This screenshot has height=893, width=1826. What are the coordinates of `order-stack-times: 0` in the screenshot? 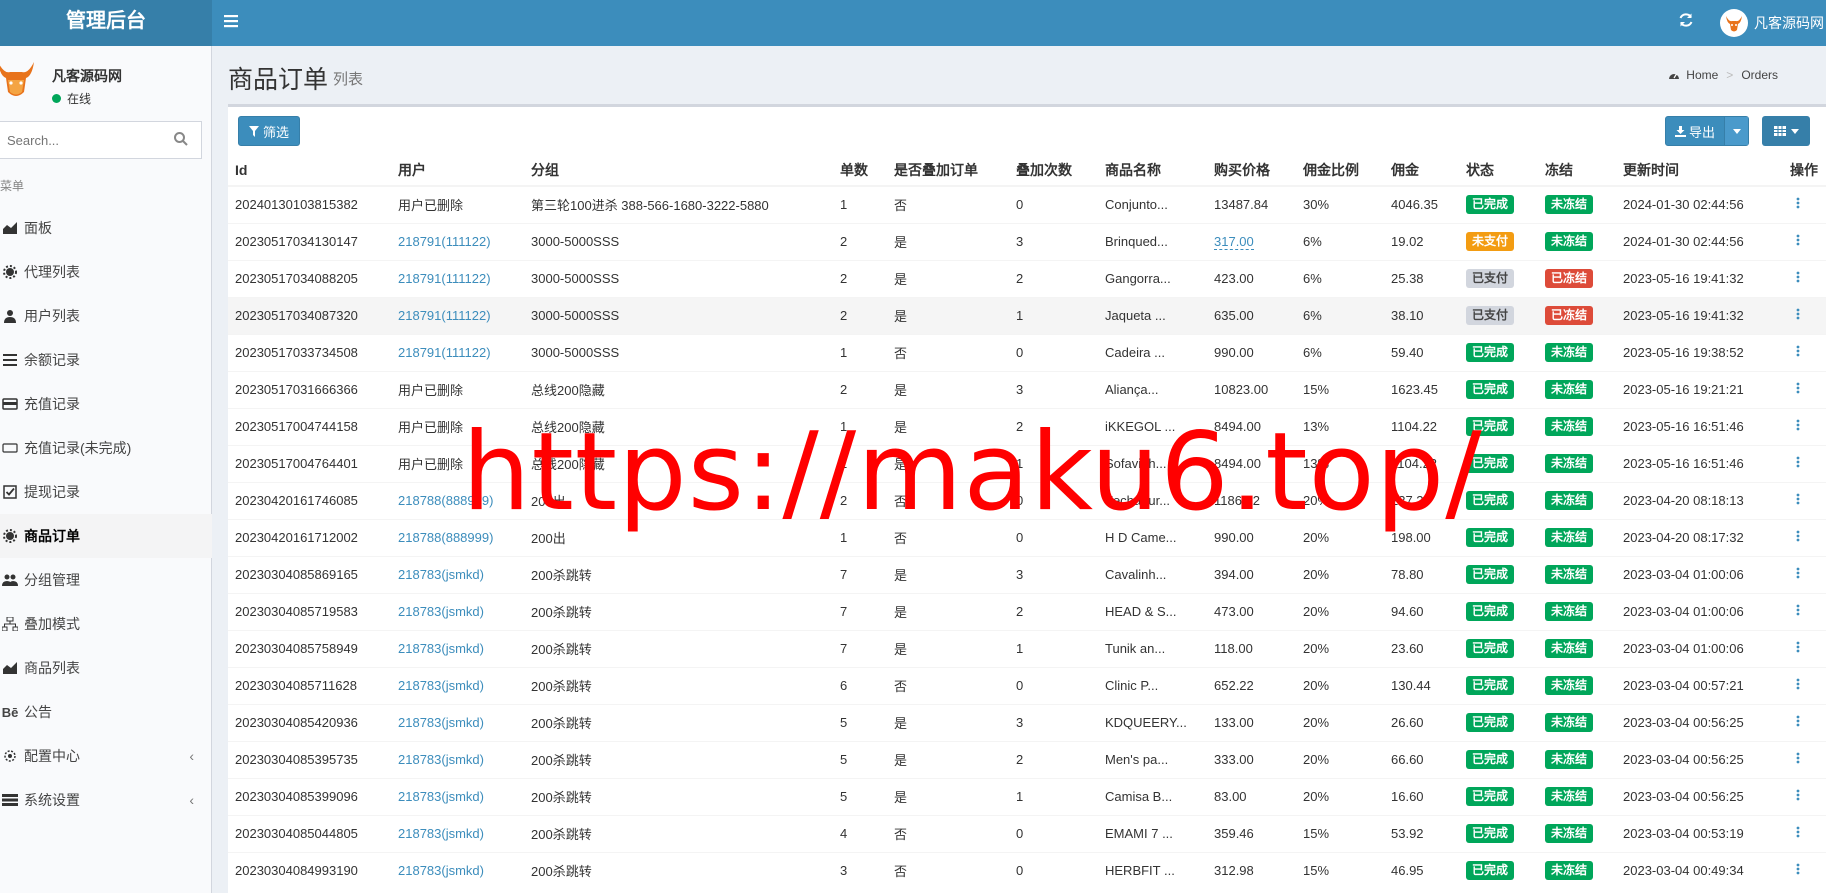 It's located at (1020, 685).